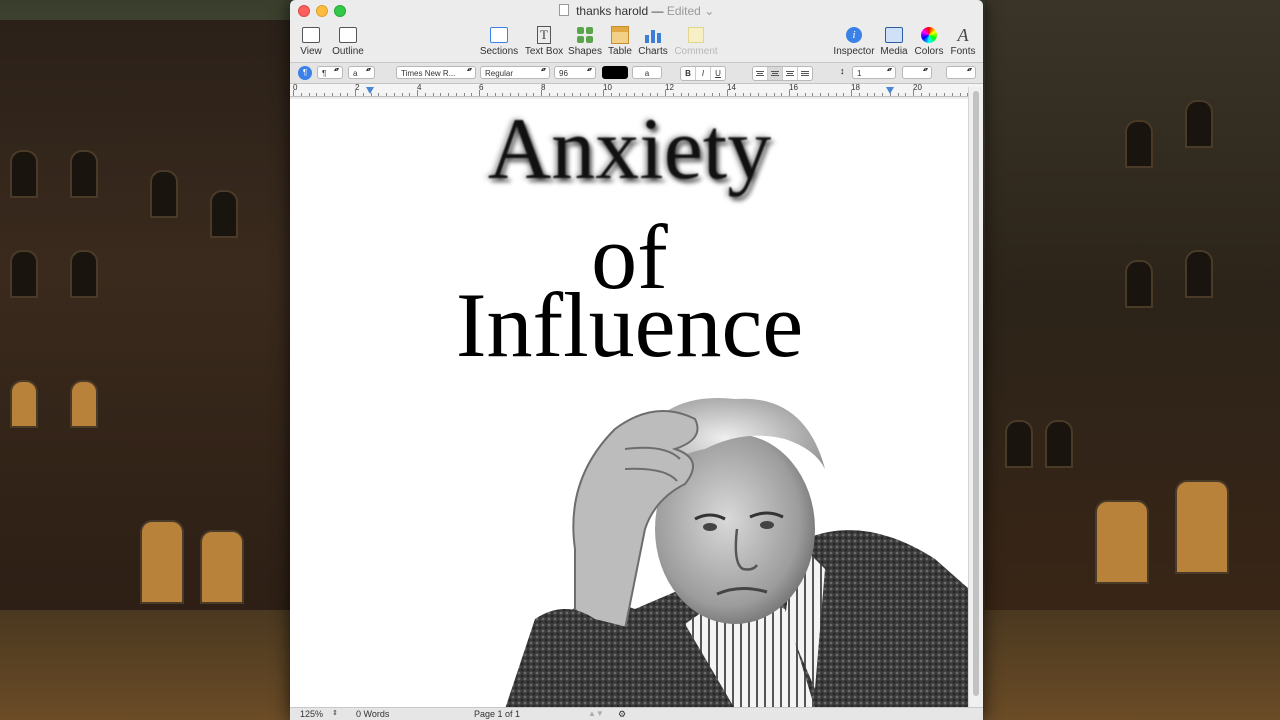 Image resolution: width=1280 pixels, height=720 pixels. I want to click on line-spacing-select: 1, so click(874, 72).